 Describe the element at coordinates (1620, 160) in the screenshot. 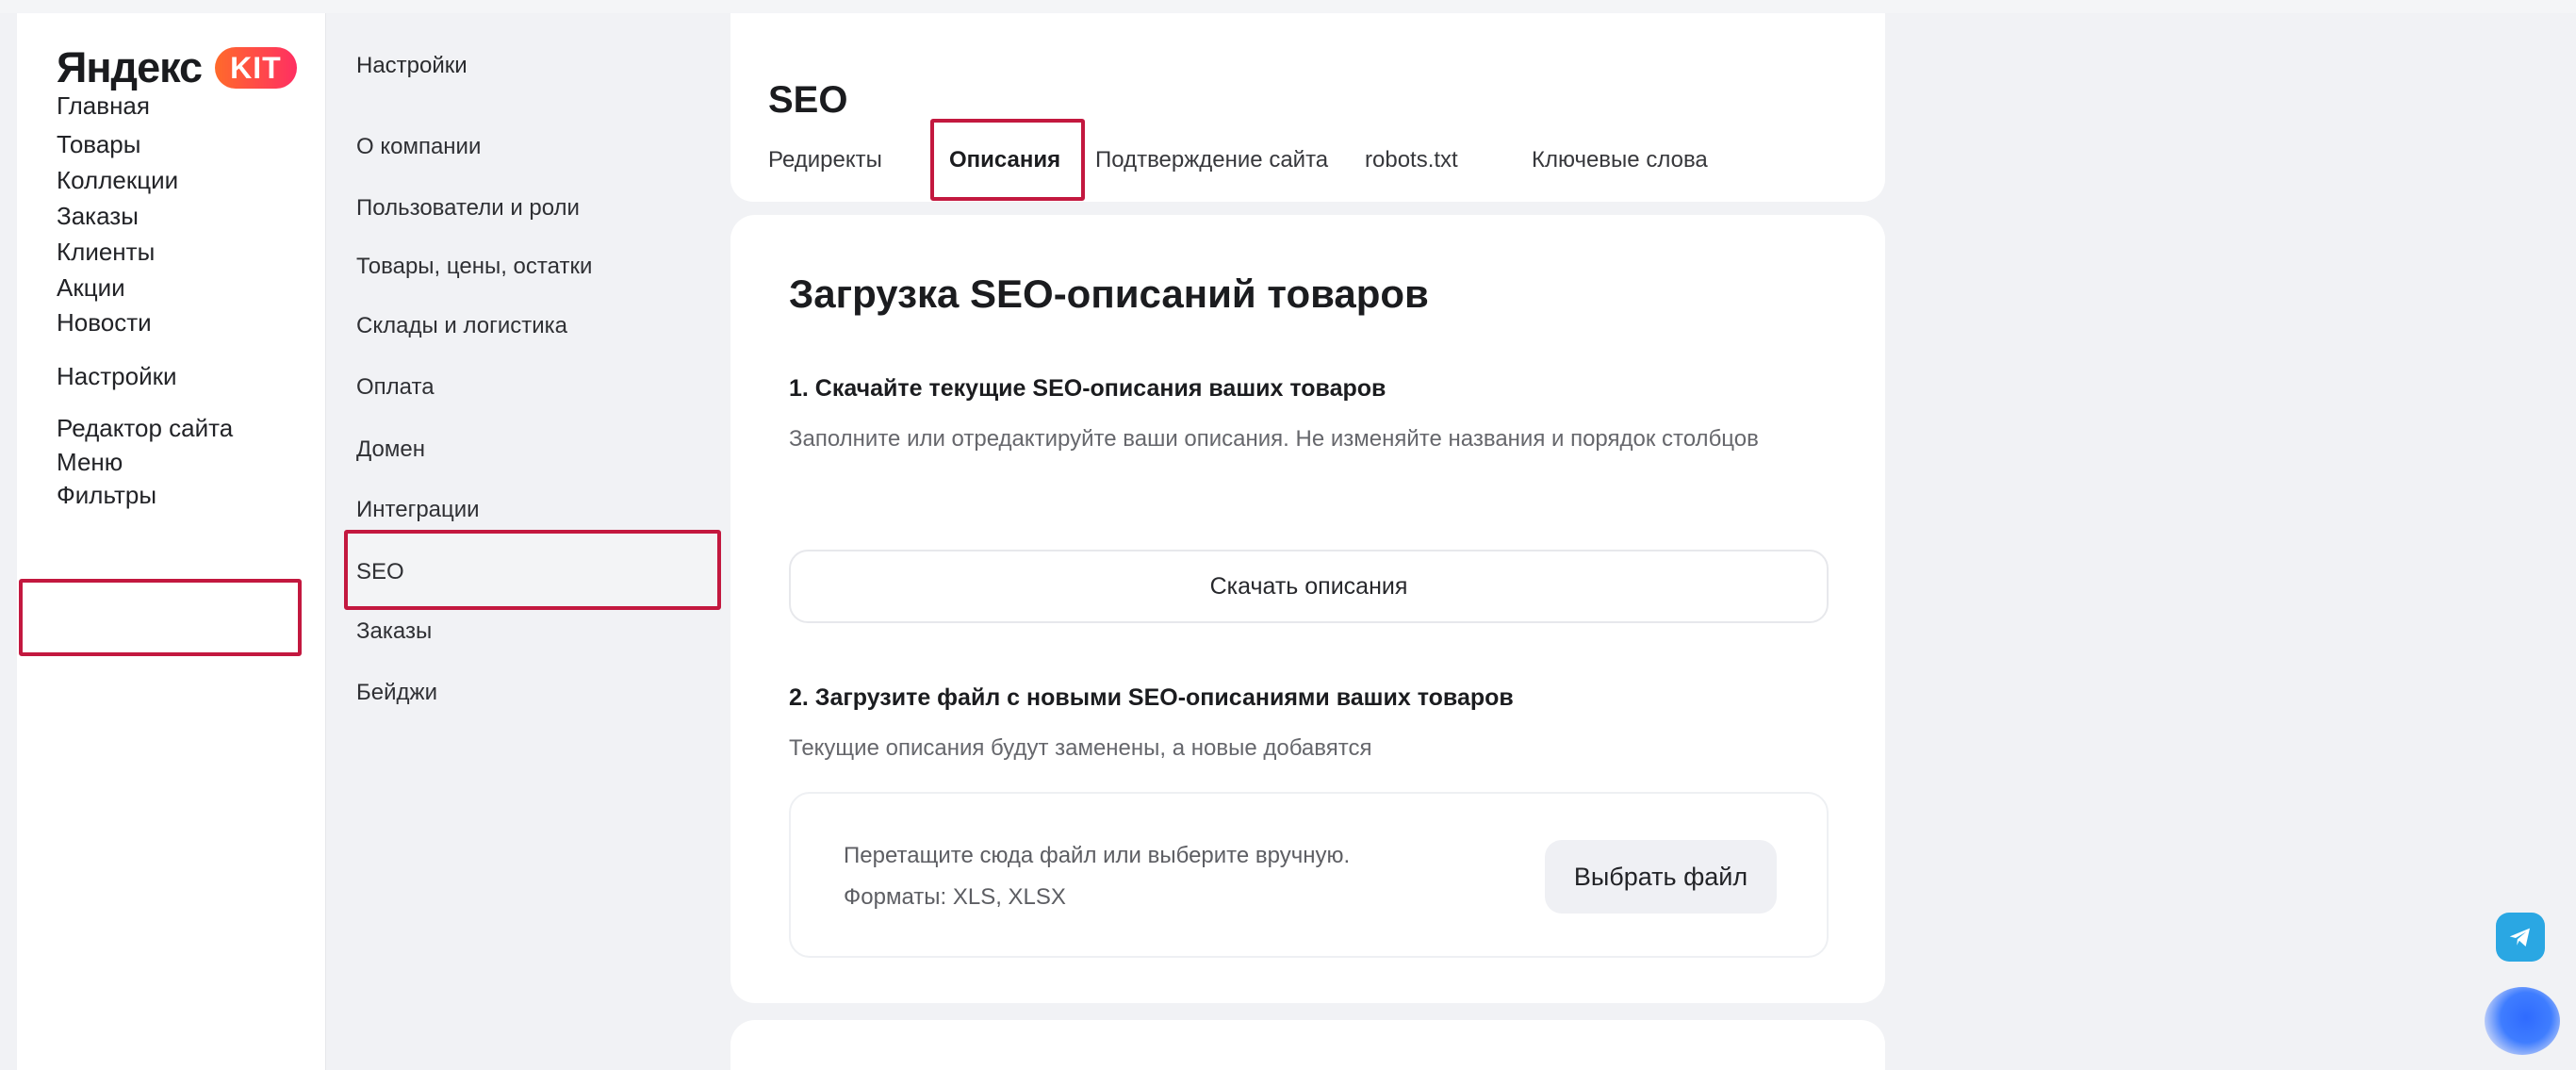

I see `tab-keywords: Ключевые слова` at that location.